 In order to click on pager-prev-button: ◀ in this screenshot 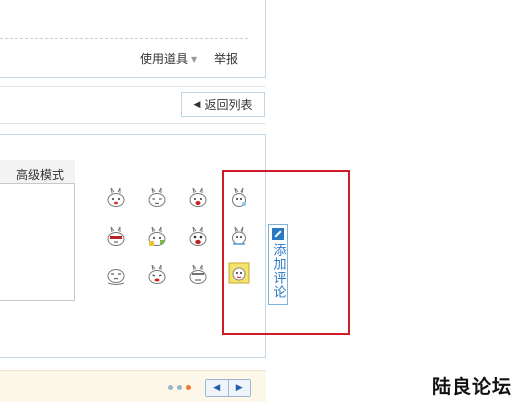, I will do `click(217, 388)`.